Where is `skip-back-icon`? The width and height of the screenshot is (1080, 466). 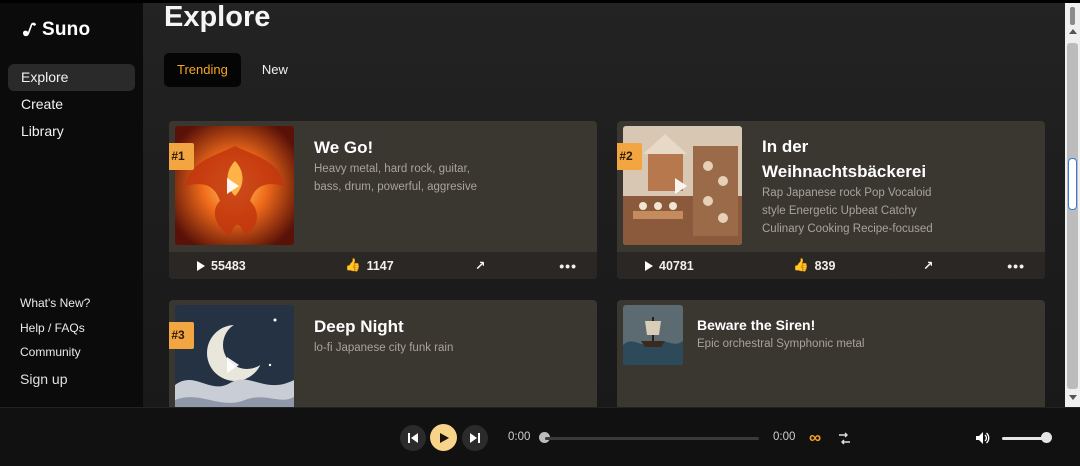
skip-back-icon is located at coordinates (413, 438).